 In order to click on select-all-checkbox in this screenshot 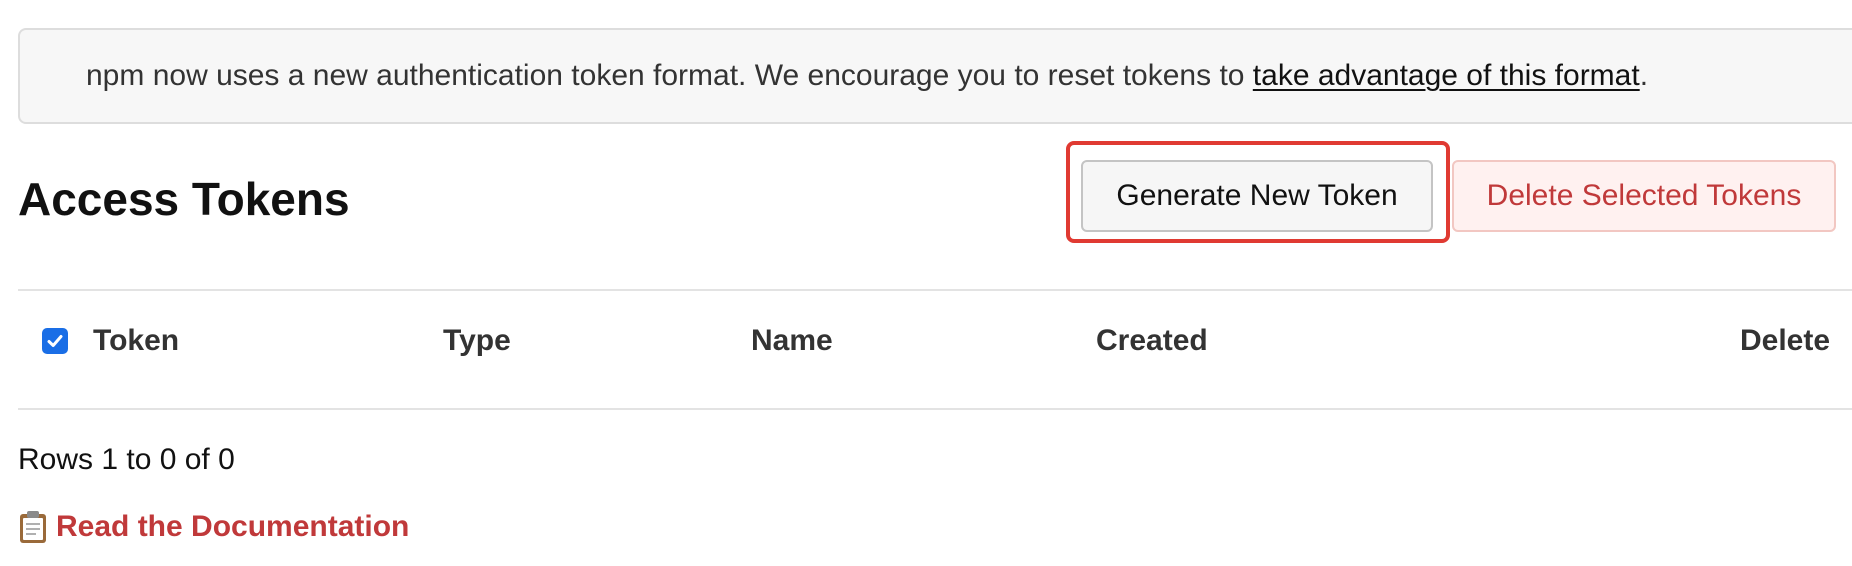, I will do `click(55, 341)`.